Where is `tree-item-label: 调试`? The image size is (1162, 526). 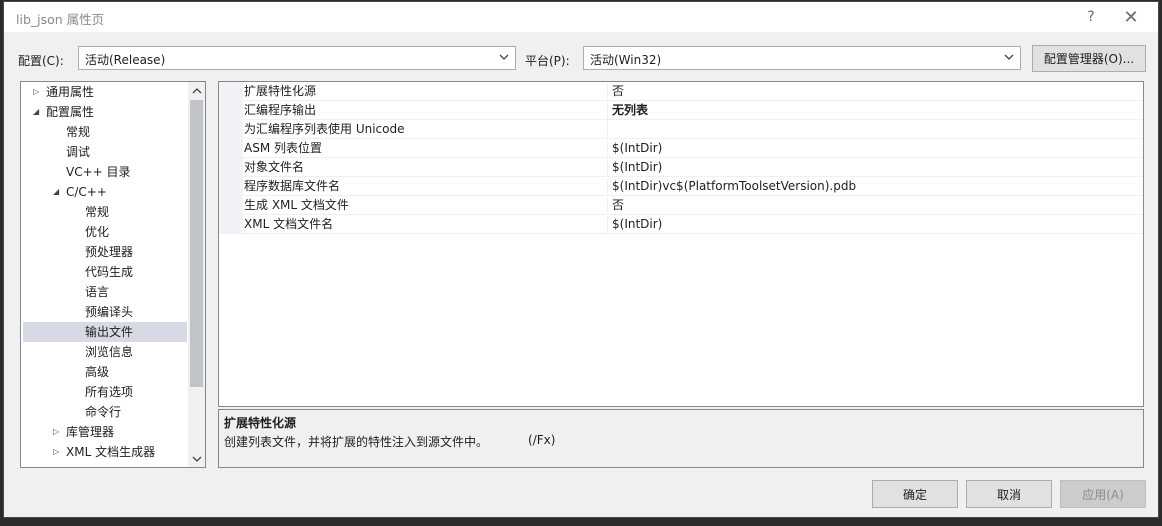 tree-item-label: 调试 is located at coordinates (78, 152).